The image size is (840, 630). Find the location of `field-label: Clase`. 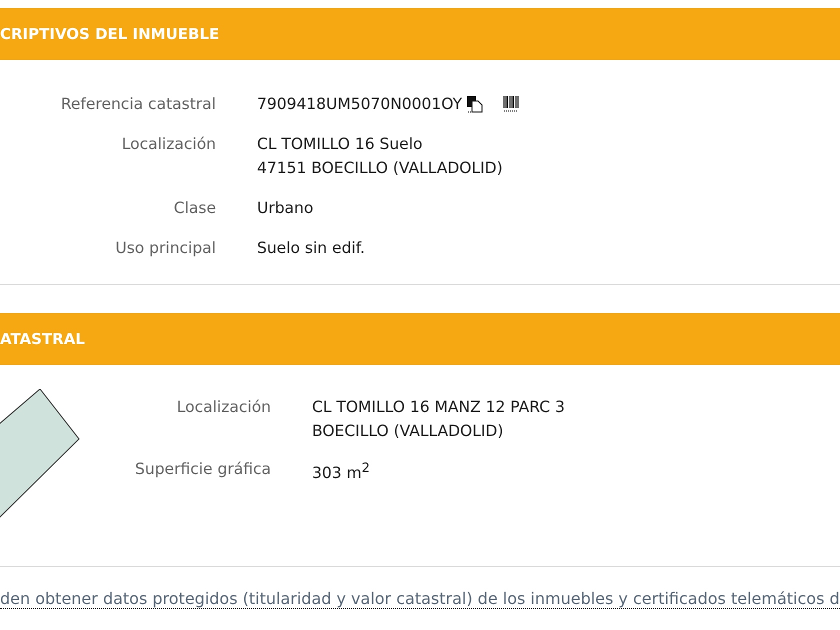

field-label: Clase is located at coordinates (194, 208).